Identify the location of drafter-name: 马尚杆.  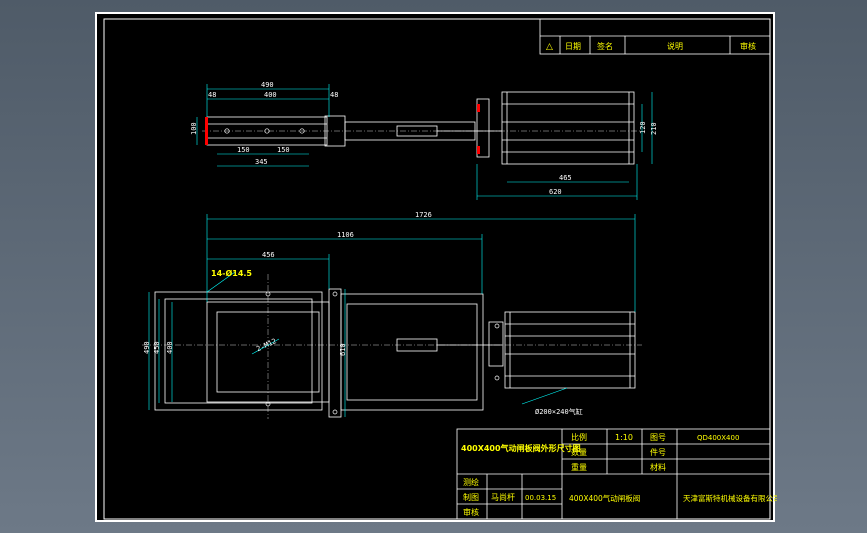
(503, 497).